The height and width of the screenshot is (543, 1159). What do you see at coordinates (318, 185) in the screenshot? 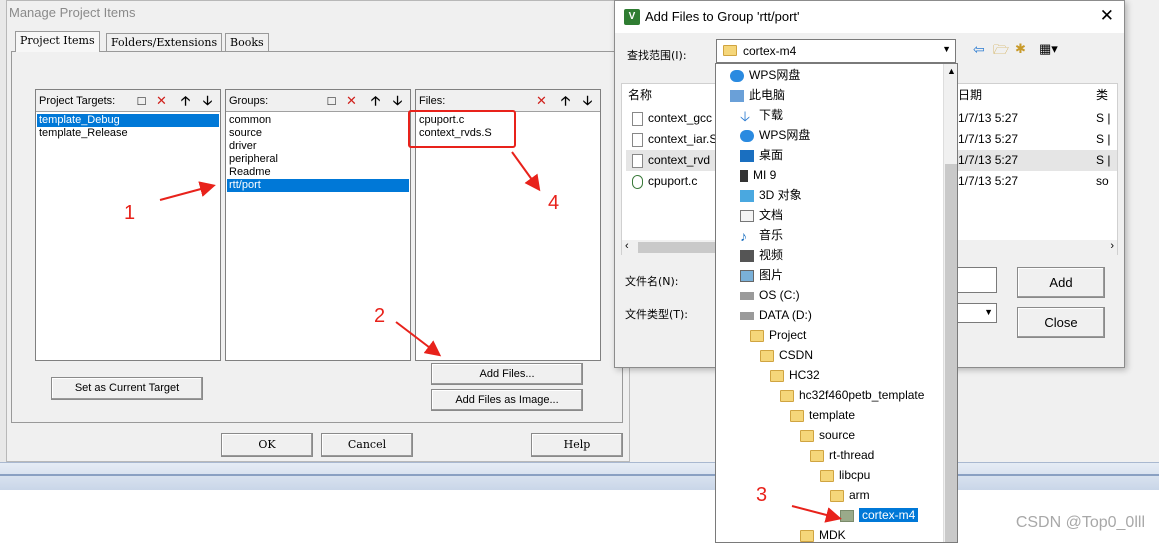
I see `list-item: rtt/port` at bounding box center [318, 185].